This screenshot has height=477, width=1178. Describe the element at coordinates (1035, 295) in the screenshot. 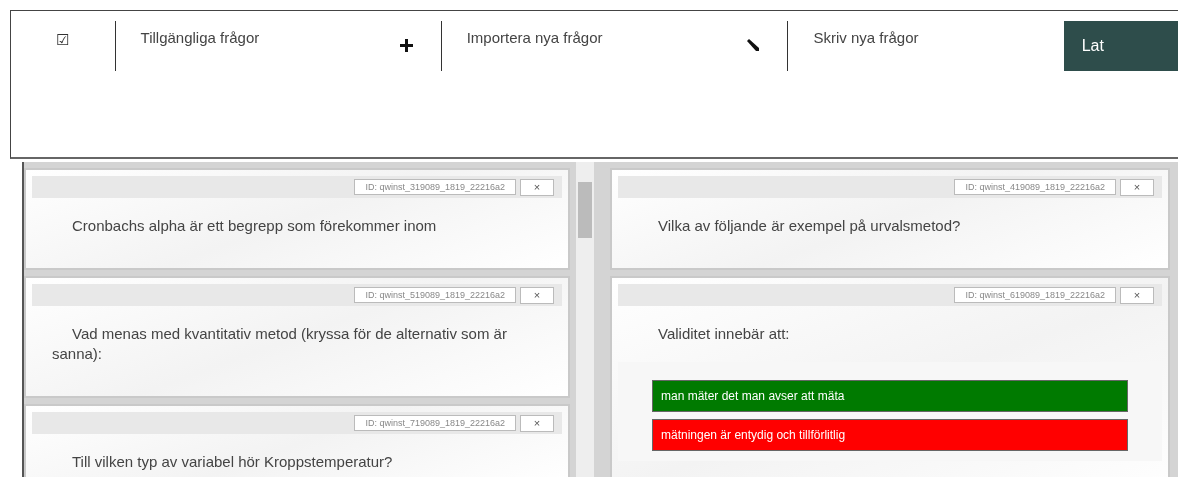

I see `question-id: ID: qwinst_619089_1819_22216a2` at that location.